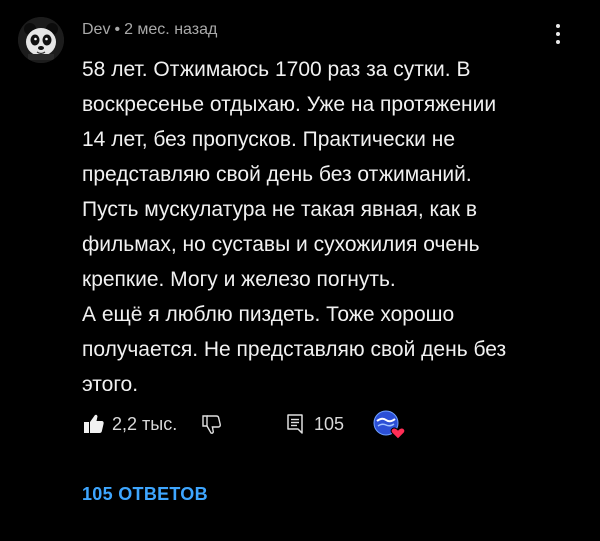  I want to click on panda-avatar-icon, so click(41, 40).